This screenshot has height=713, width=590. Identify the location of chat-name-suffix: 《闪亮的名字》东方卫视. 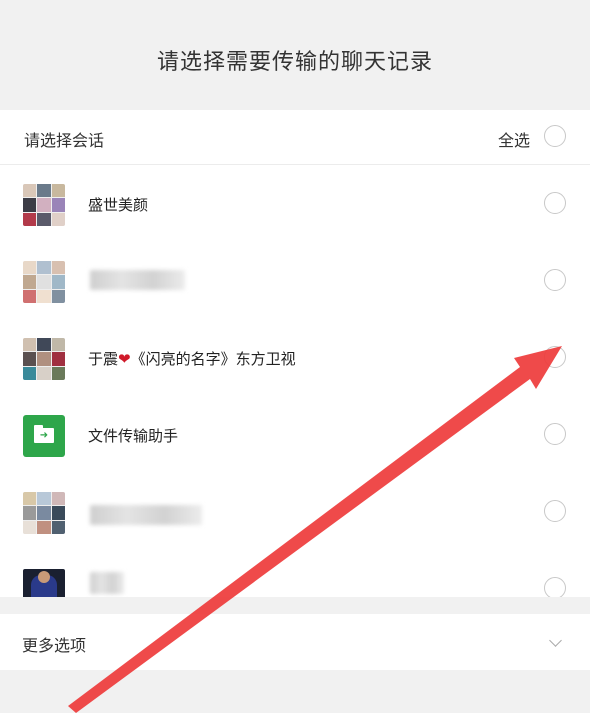
(213, 359).